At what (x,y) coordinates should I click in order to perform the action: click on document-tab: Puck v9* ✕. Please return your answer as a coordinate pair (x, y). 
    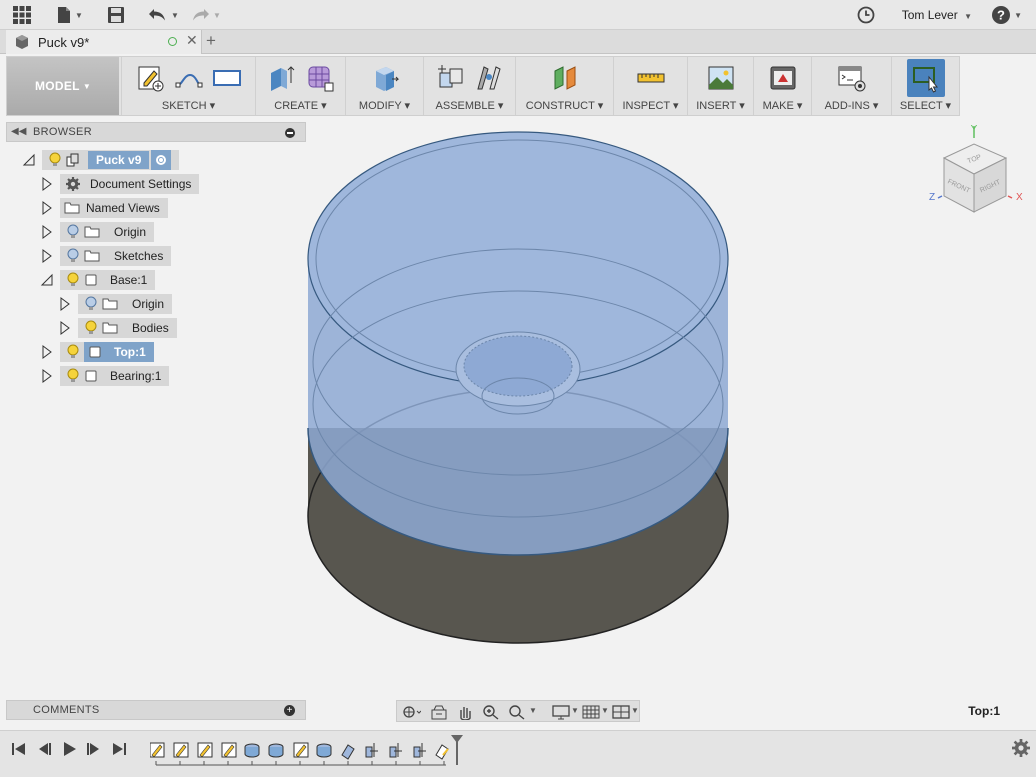
    Looking at the image, I should click on (104, 42).